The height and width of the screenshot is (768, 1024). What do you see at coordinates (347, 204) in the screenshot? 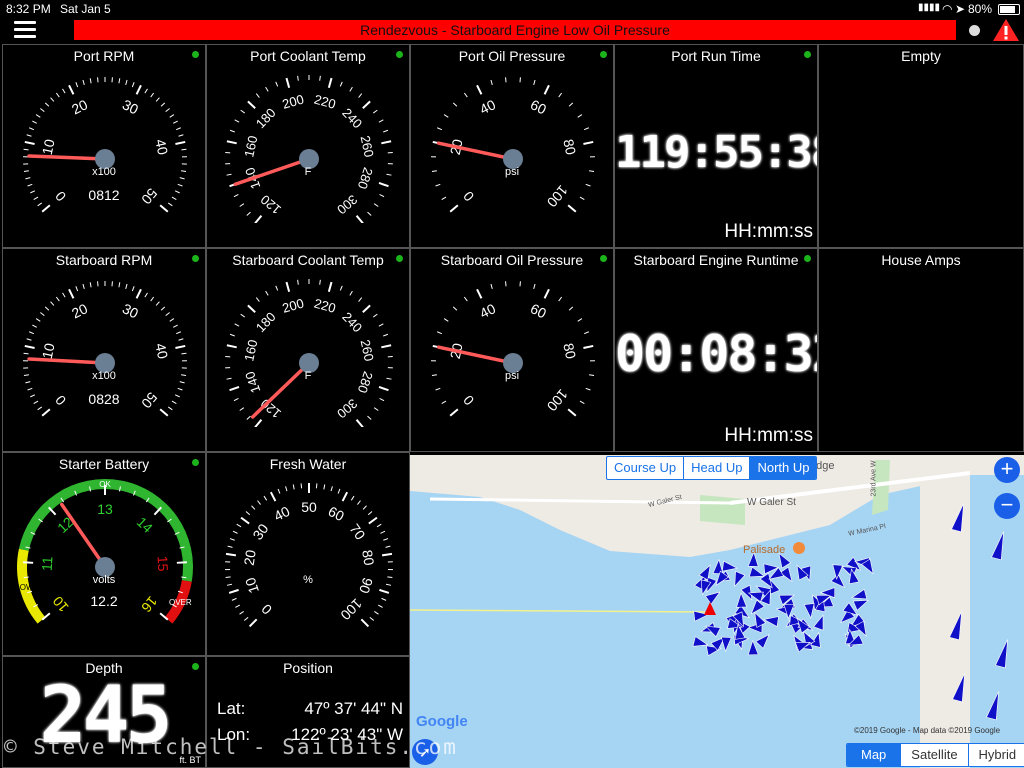
I see `gauge-tick-label: 300` at bounding box center [347, 204].